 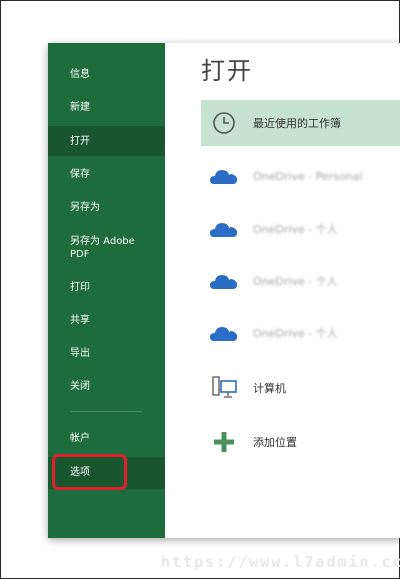 I want to click on sidebar-item-save-as: 另存为, so click(x=106, y=207).